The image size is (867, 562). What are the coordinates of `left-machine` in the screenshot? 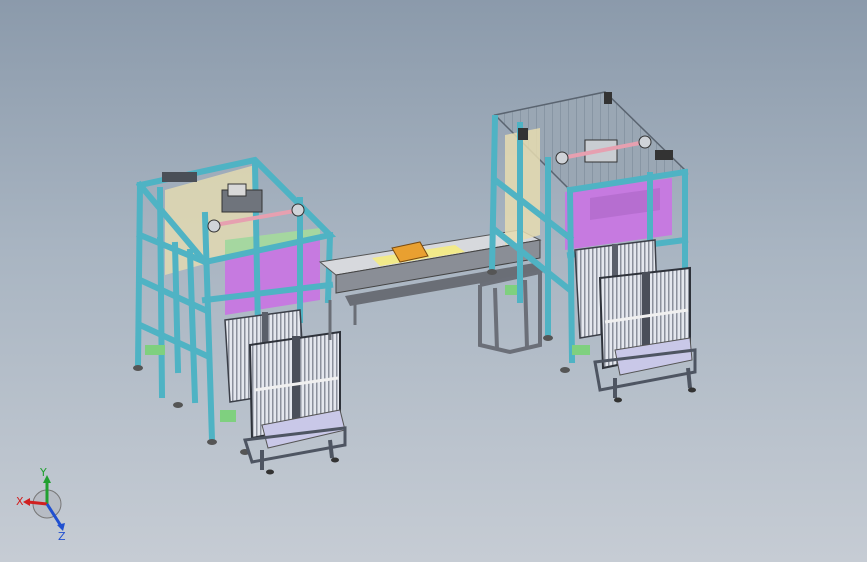 It's located at (240, 315).